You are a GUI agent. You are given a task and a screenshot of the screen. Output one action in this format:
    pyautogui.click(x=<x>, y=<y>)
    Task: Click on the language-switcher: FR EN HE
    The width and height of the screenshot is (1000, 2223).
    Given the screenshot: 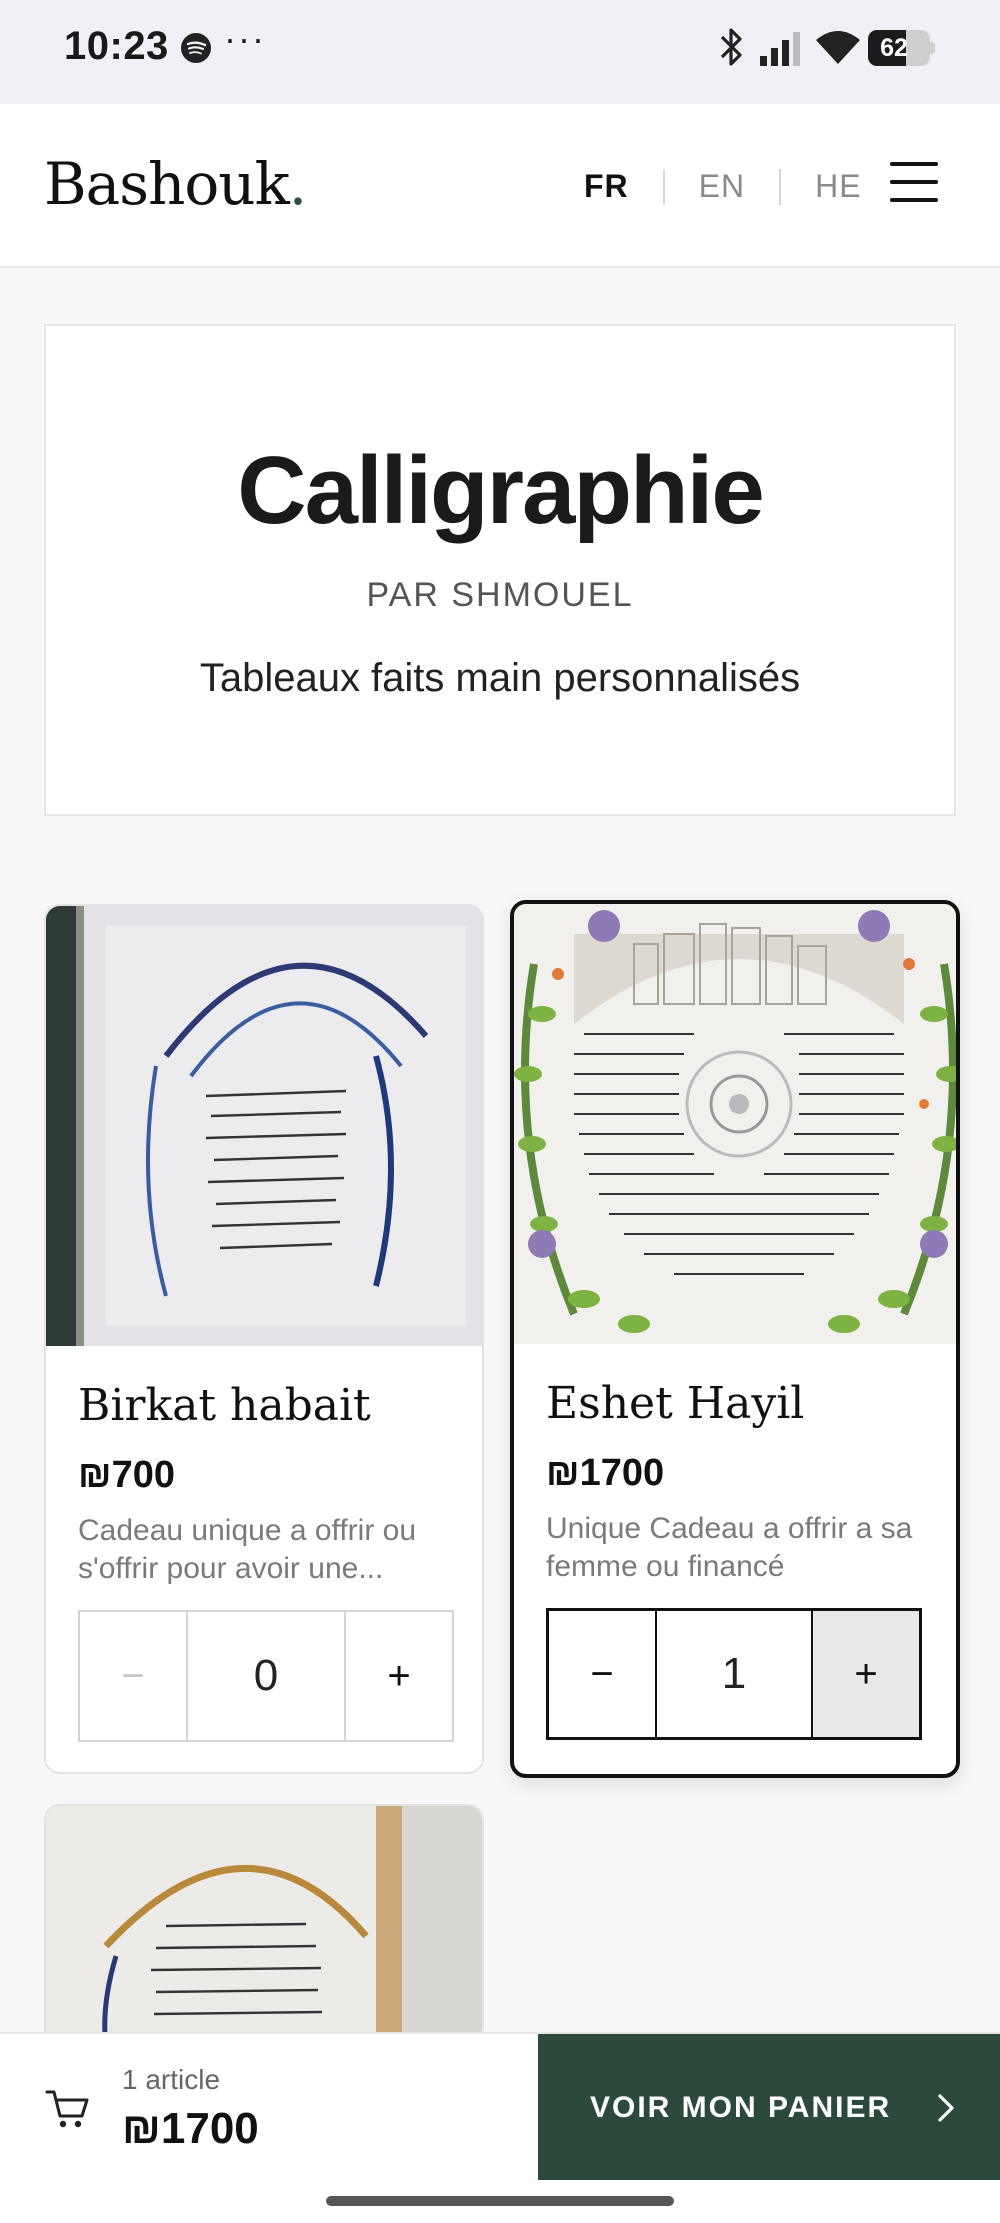 What is the action you would take?
    pyautogui.click(x=723, y=186)
    